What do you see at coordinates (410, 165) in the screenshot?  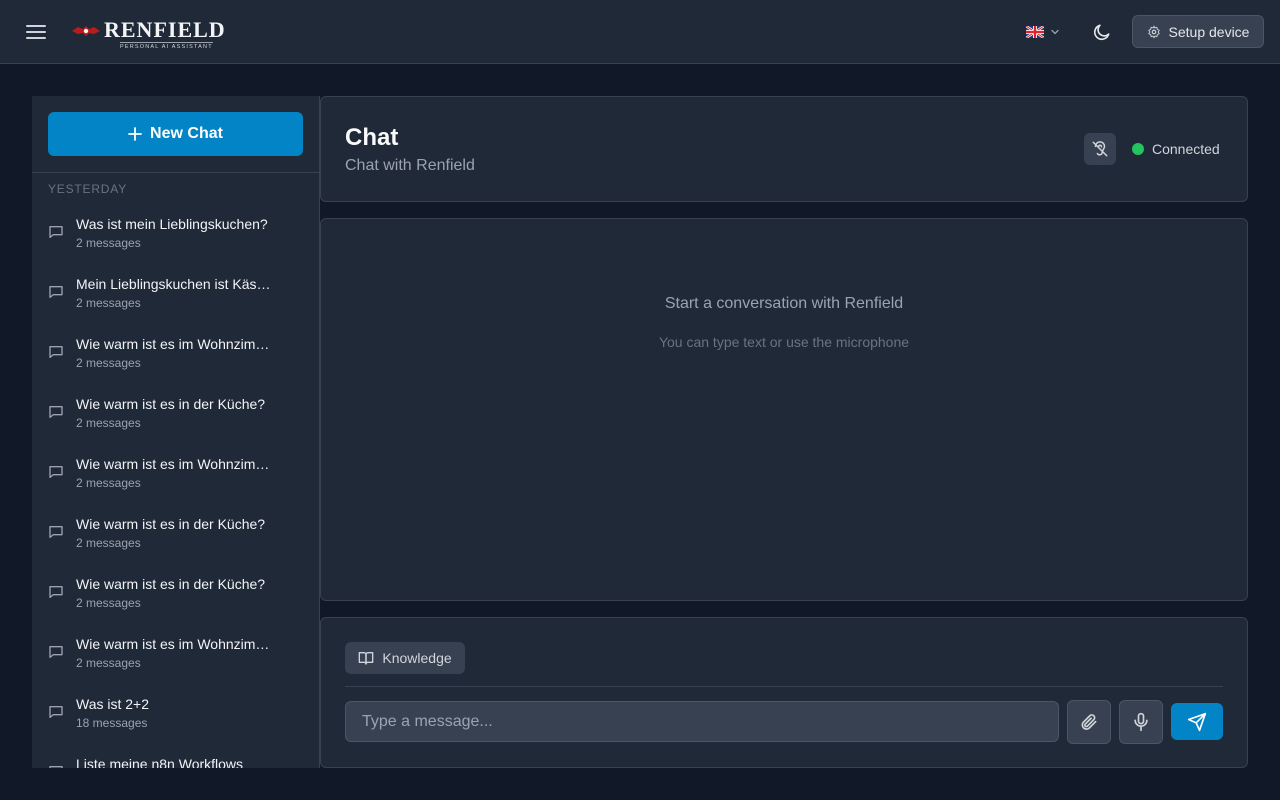 I see `page-subtitle: Chat with Renfield` at bounding box center [410, 165].